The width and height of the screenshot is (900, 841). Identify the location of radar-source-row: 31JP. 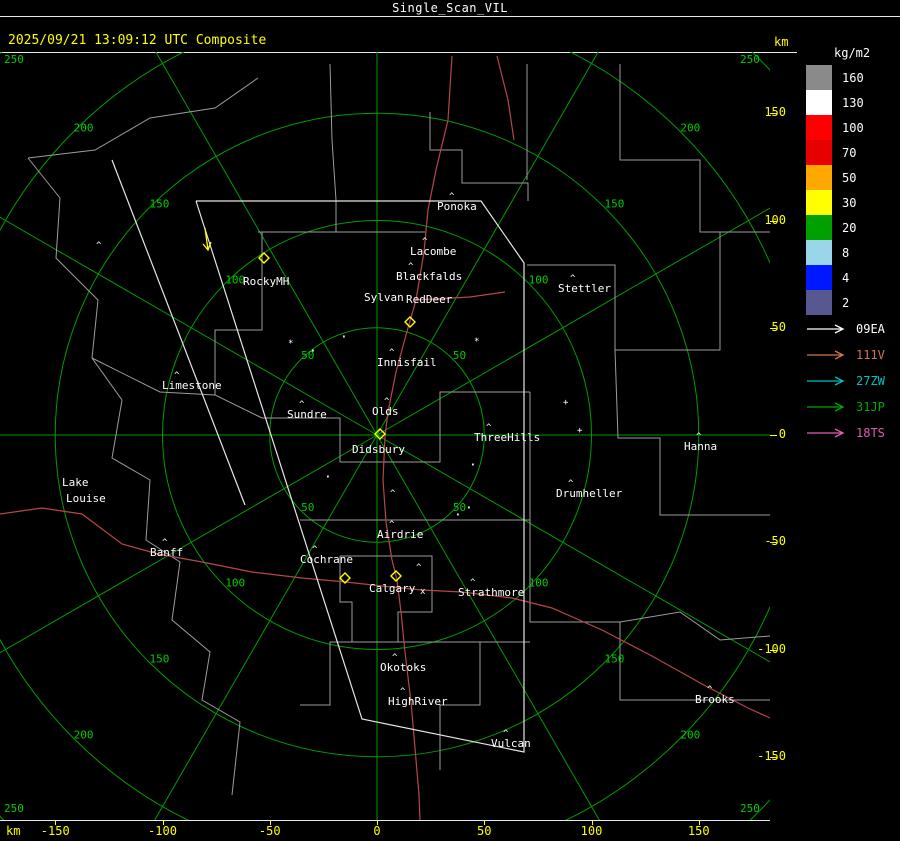
(845, 407).